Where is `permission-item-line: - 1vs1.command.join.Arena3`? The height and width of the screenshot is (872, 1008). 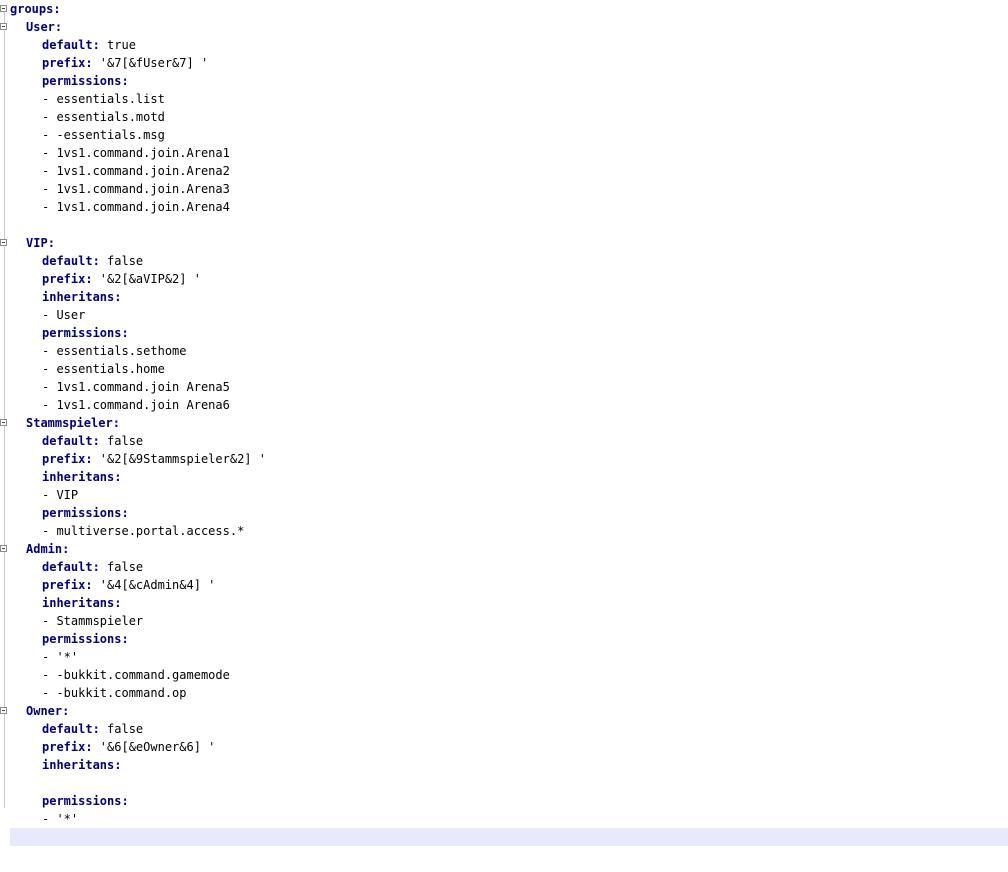 permission-item-line: - 1vs1.command.join.Arena3 is located at coordinates (509, 189).